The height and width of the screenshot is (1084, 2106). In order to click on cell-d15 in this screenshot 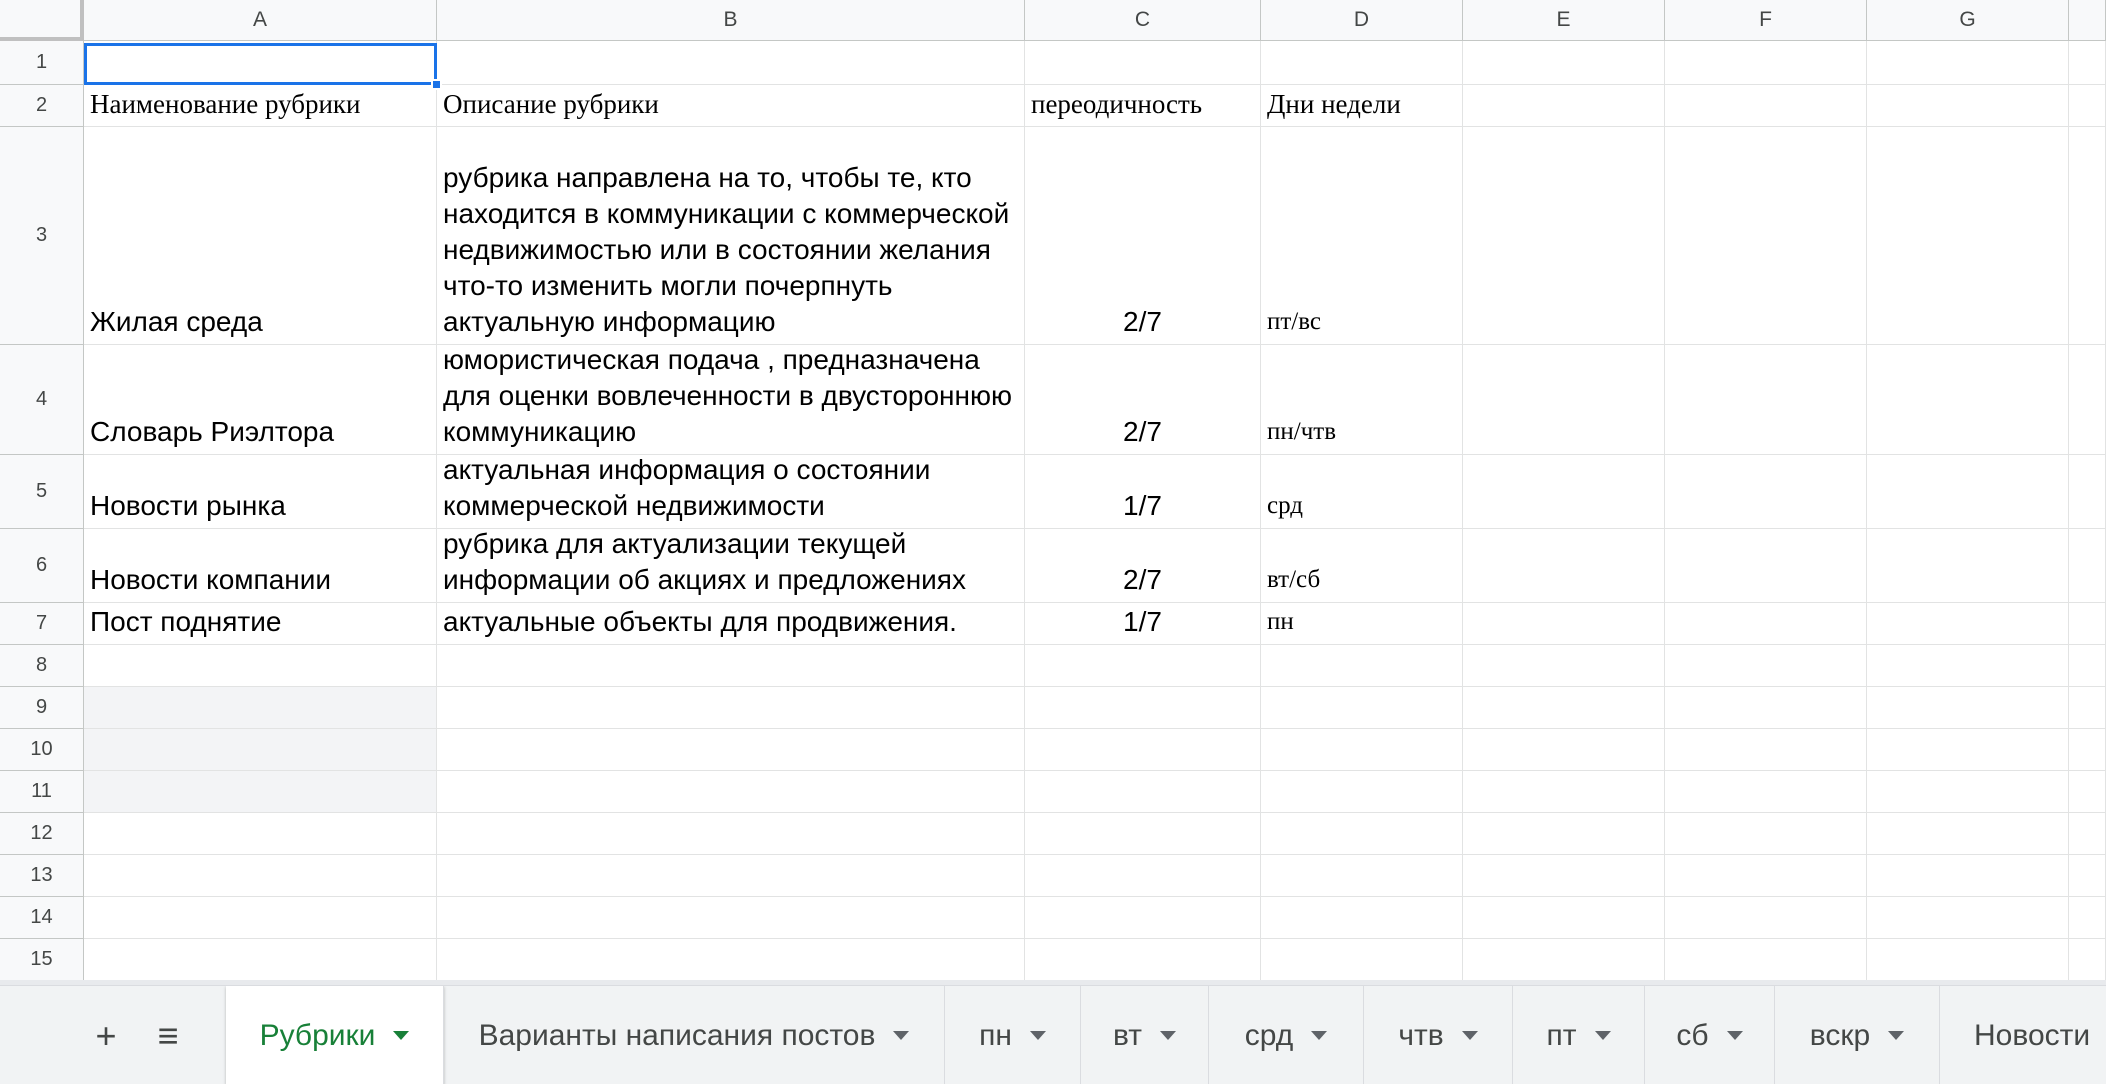, I will do `click(1362, 960)`.